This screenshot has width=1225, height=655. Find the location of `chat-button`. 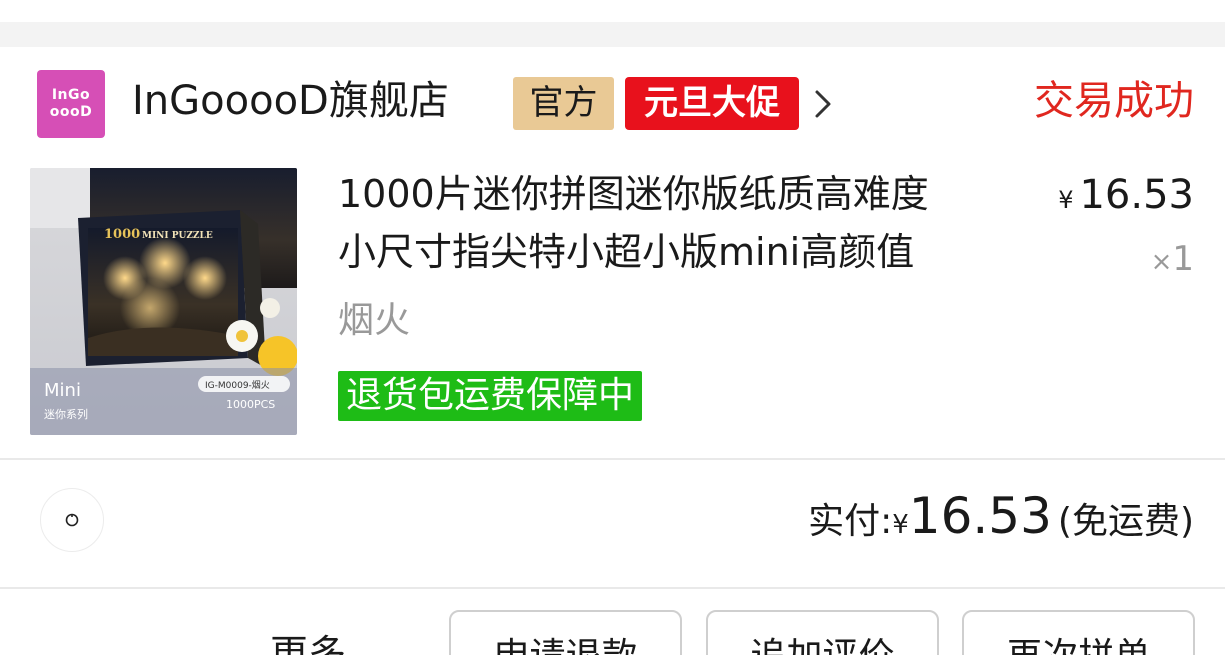

chat-button is located at coordinates (72, 520).